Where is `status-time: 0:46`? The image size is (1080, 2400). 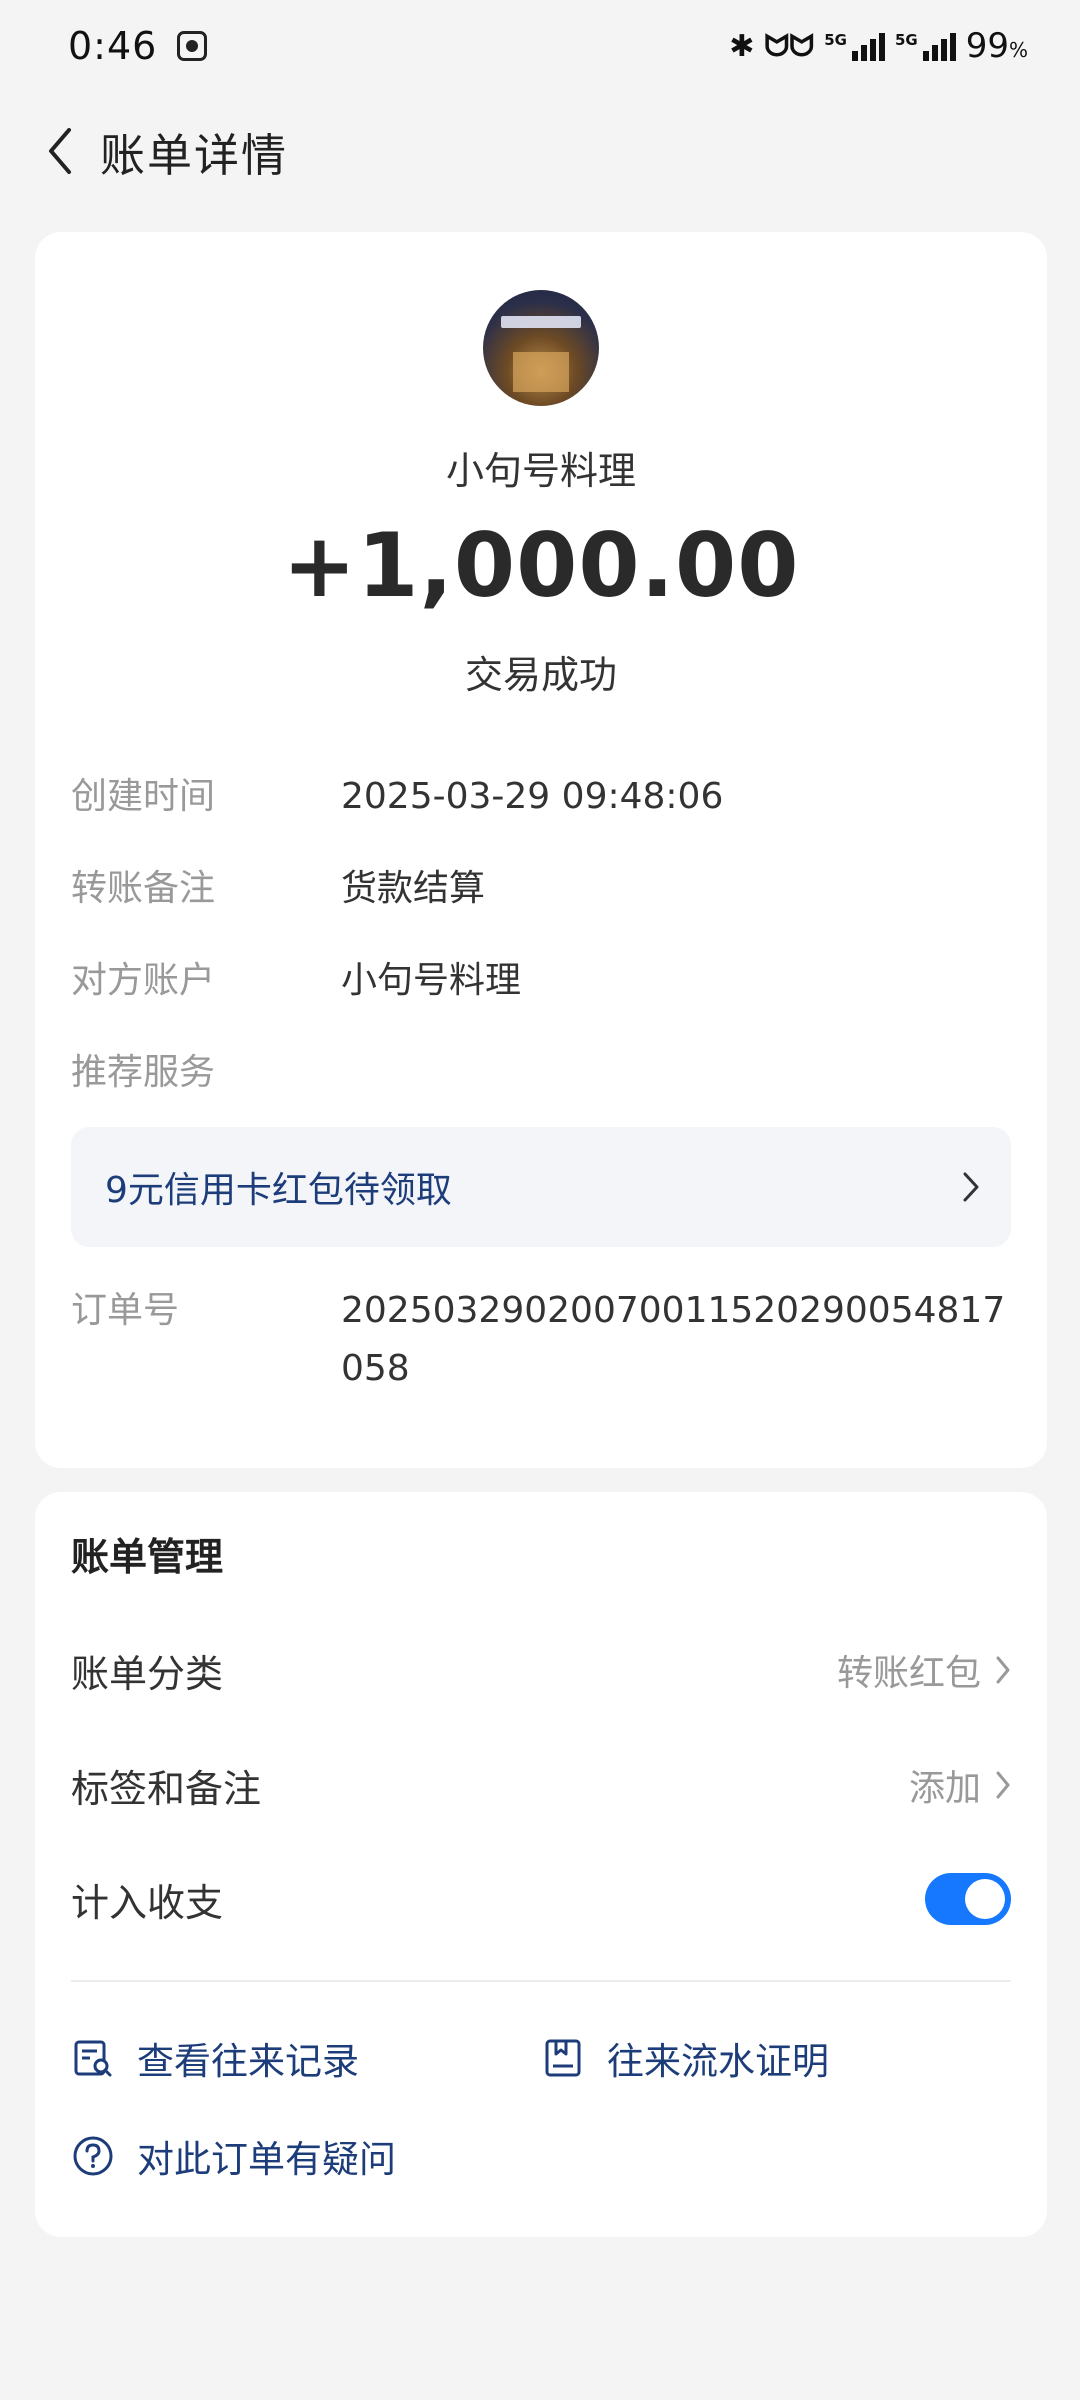 status-time: 0:46 is located at coordinates (113, 46).